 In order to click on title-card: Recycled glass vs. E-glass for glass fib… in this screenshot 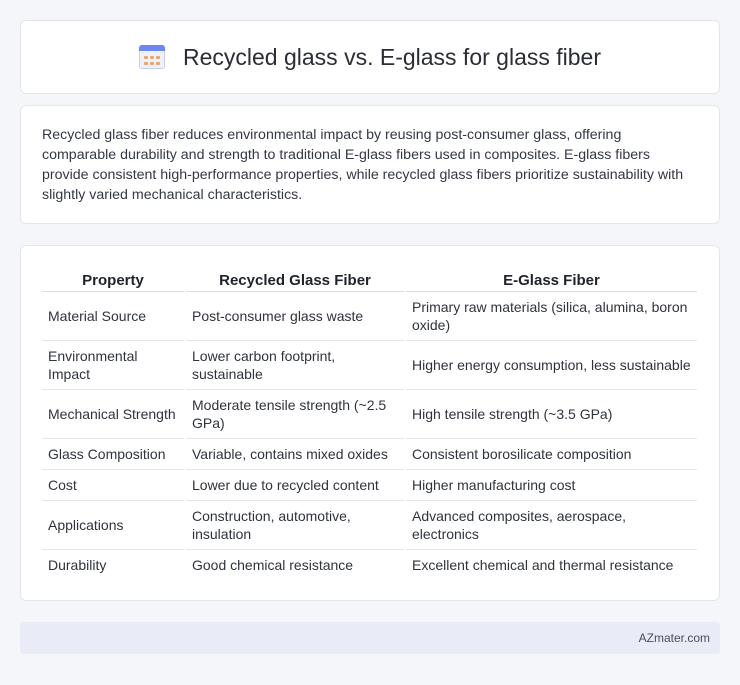, I will do `click(370, 57)`.